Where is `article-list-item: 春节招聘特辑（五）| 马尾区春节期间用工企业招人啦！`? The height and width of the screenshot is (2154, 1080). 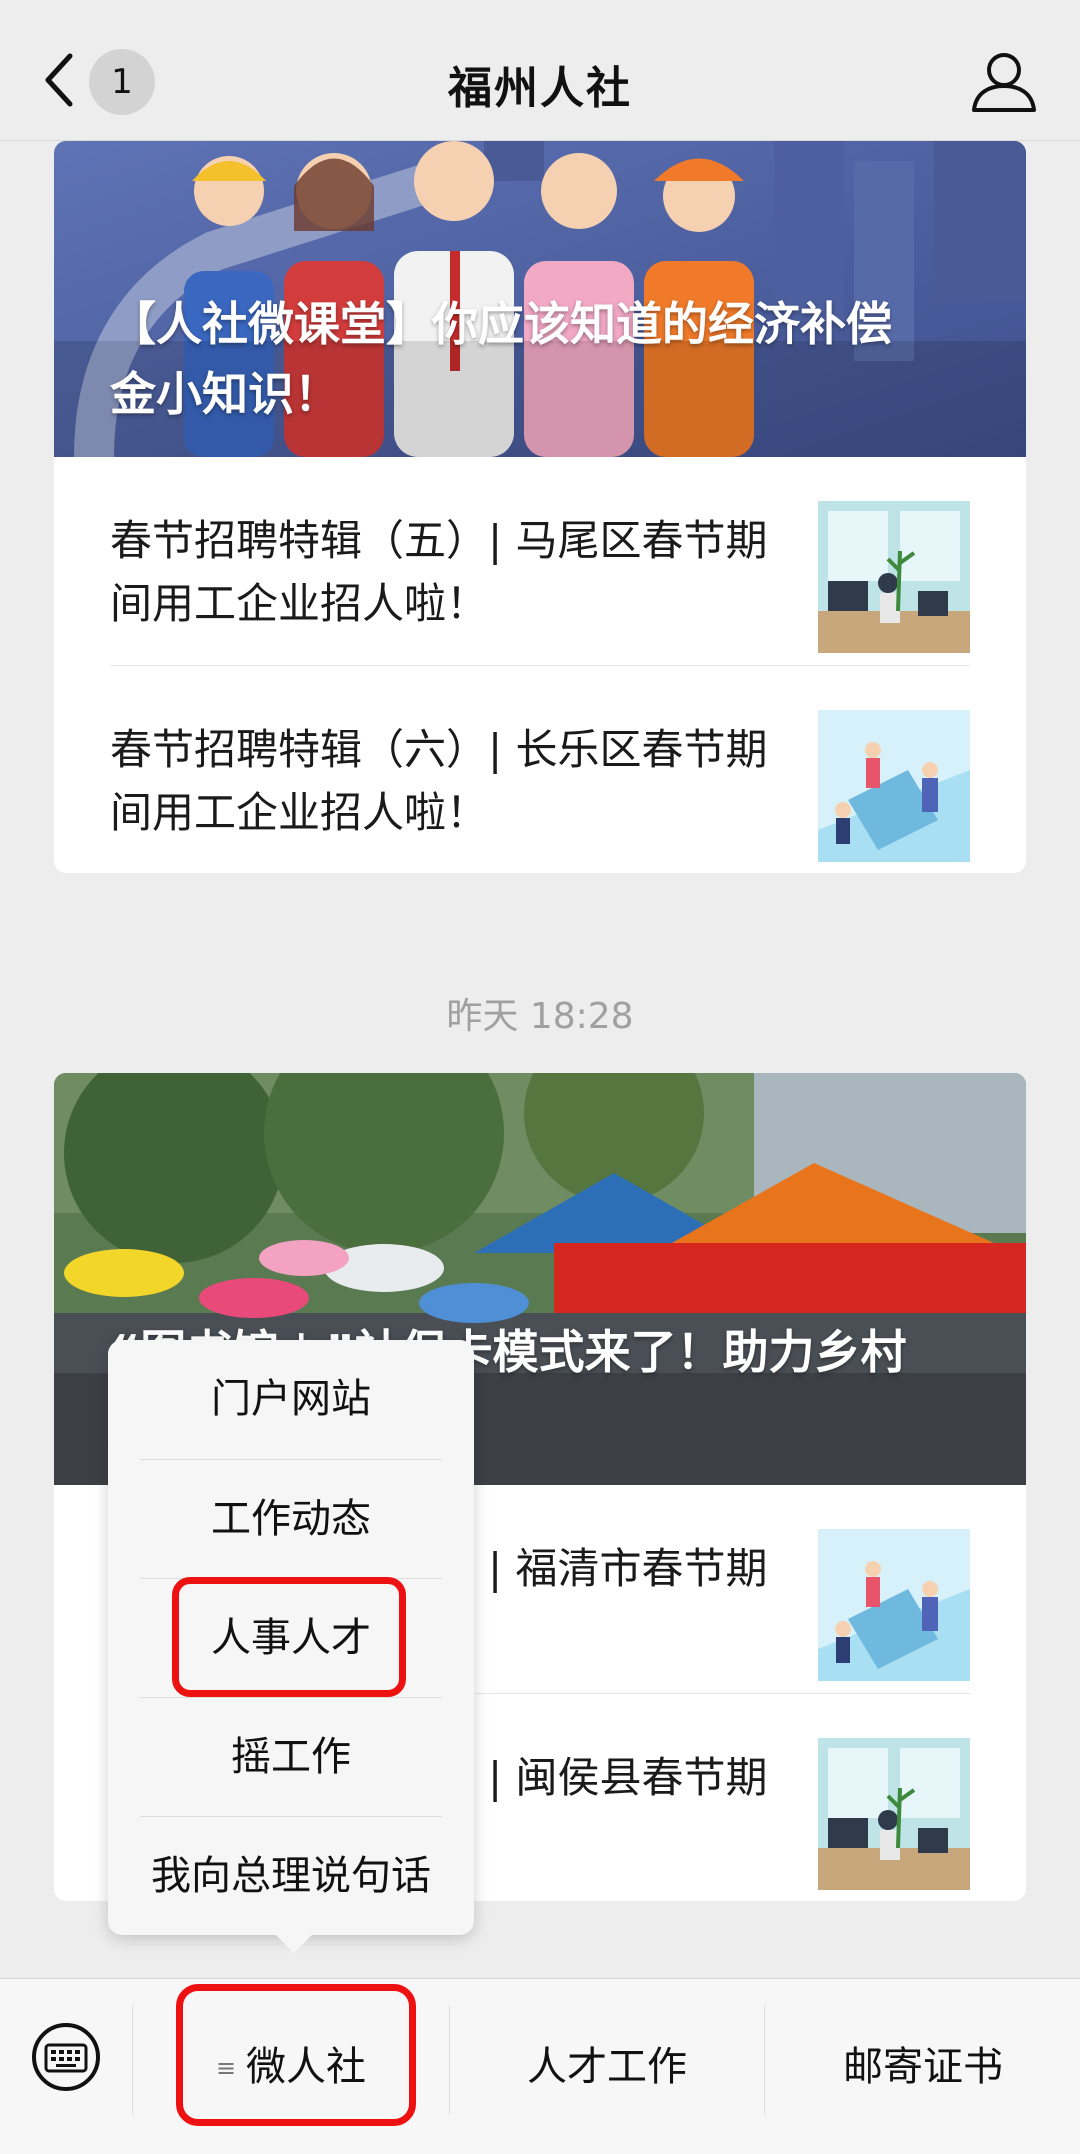 article-list-item: 春节招聘特辑（五）| 马尾区春节期间用工企业招人啦！ is located at coordinates (540, 561).